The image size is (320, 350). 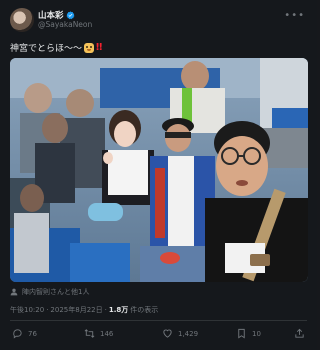 I want to click on share-button, so click(x=299, y=333).